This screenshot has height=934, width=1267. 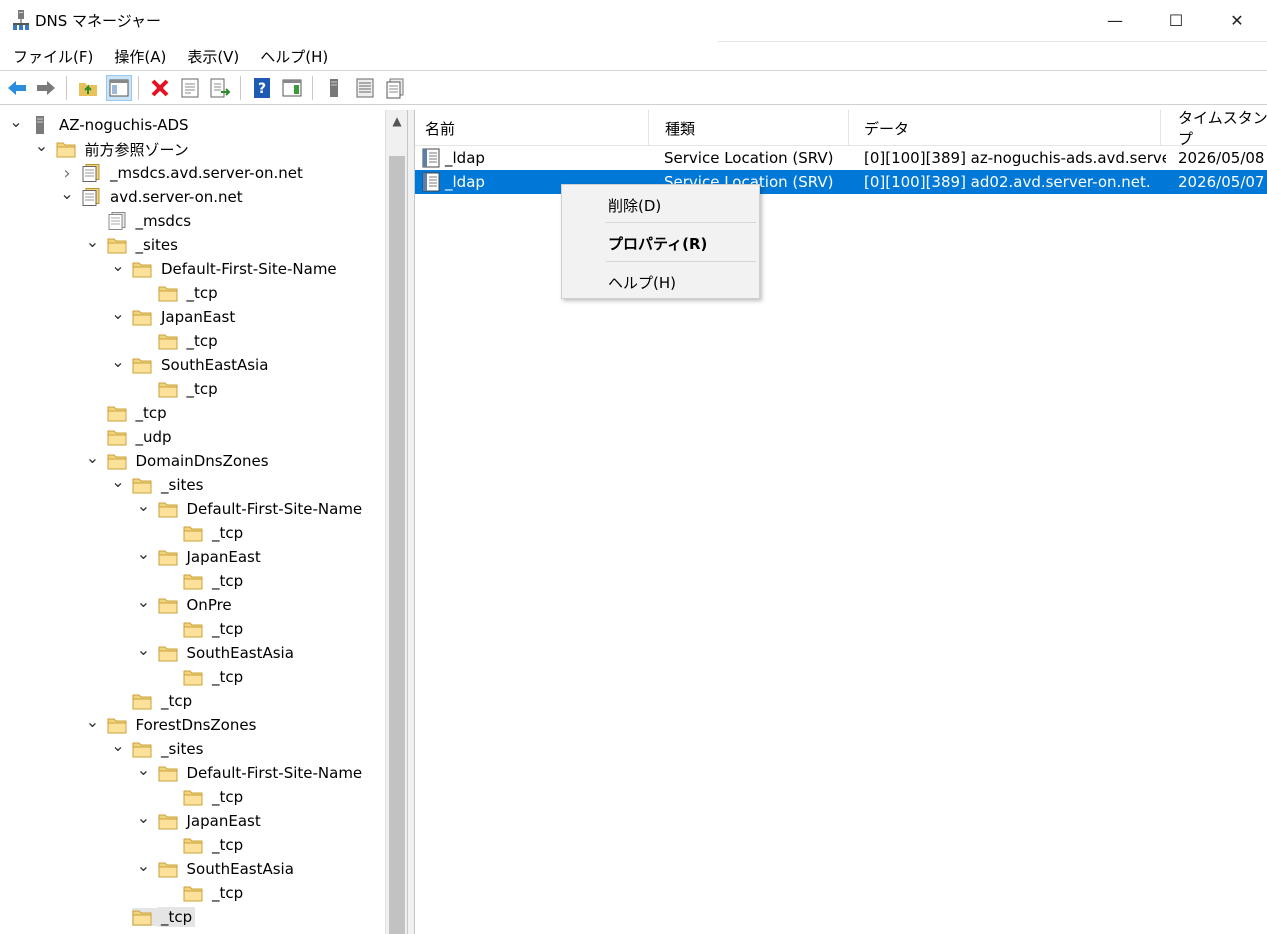 I want to click on back-button, so click(x=17, y=88).